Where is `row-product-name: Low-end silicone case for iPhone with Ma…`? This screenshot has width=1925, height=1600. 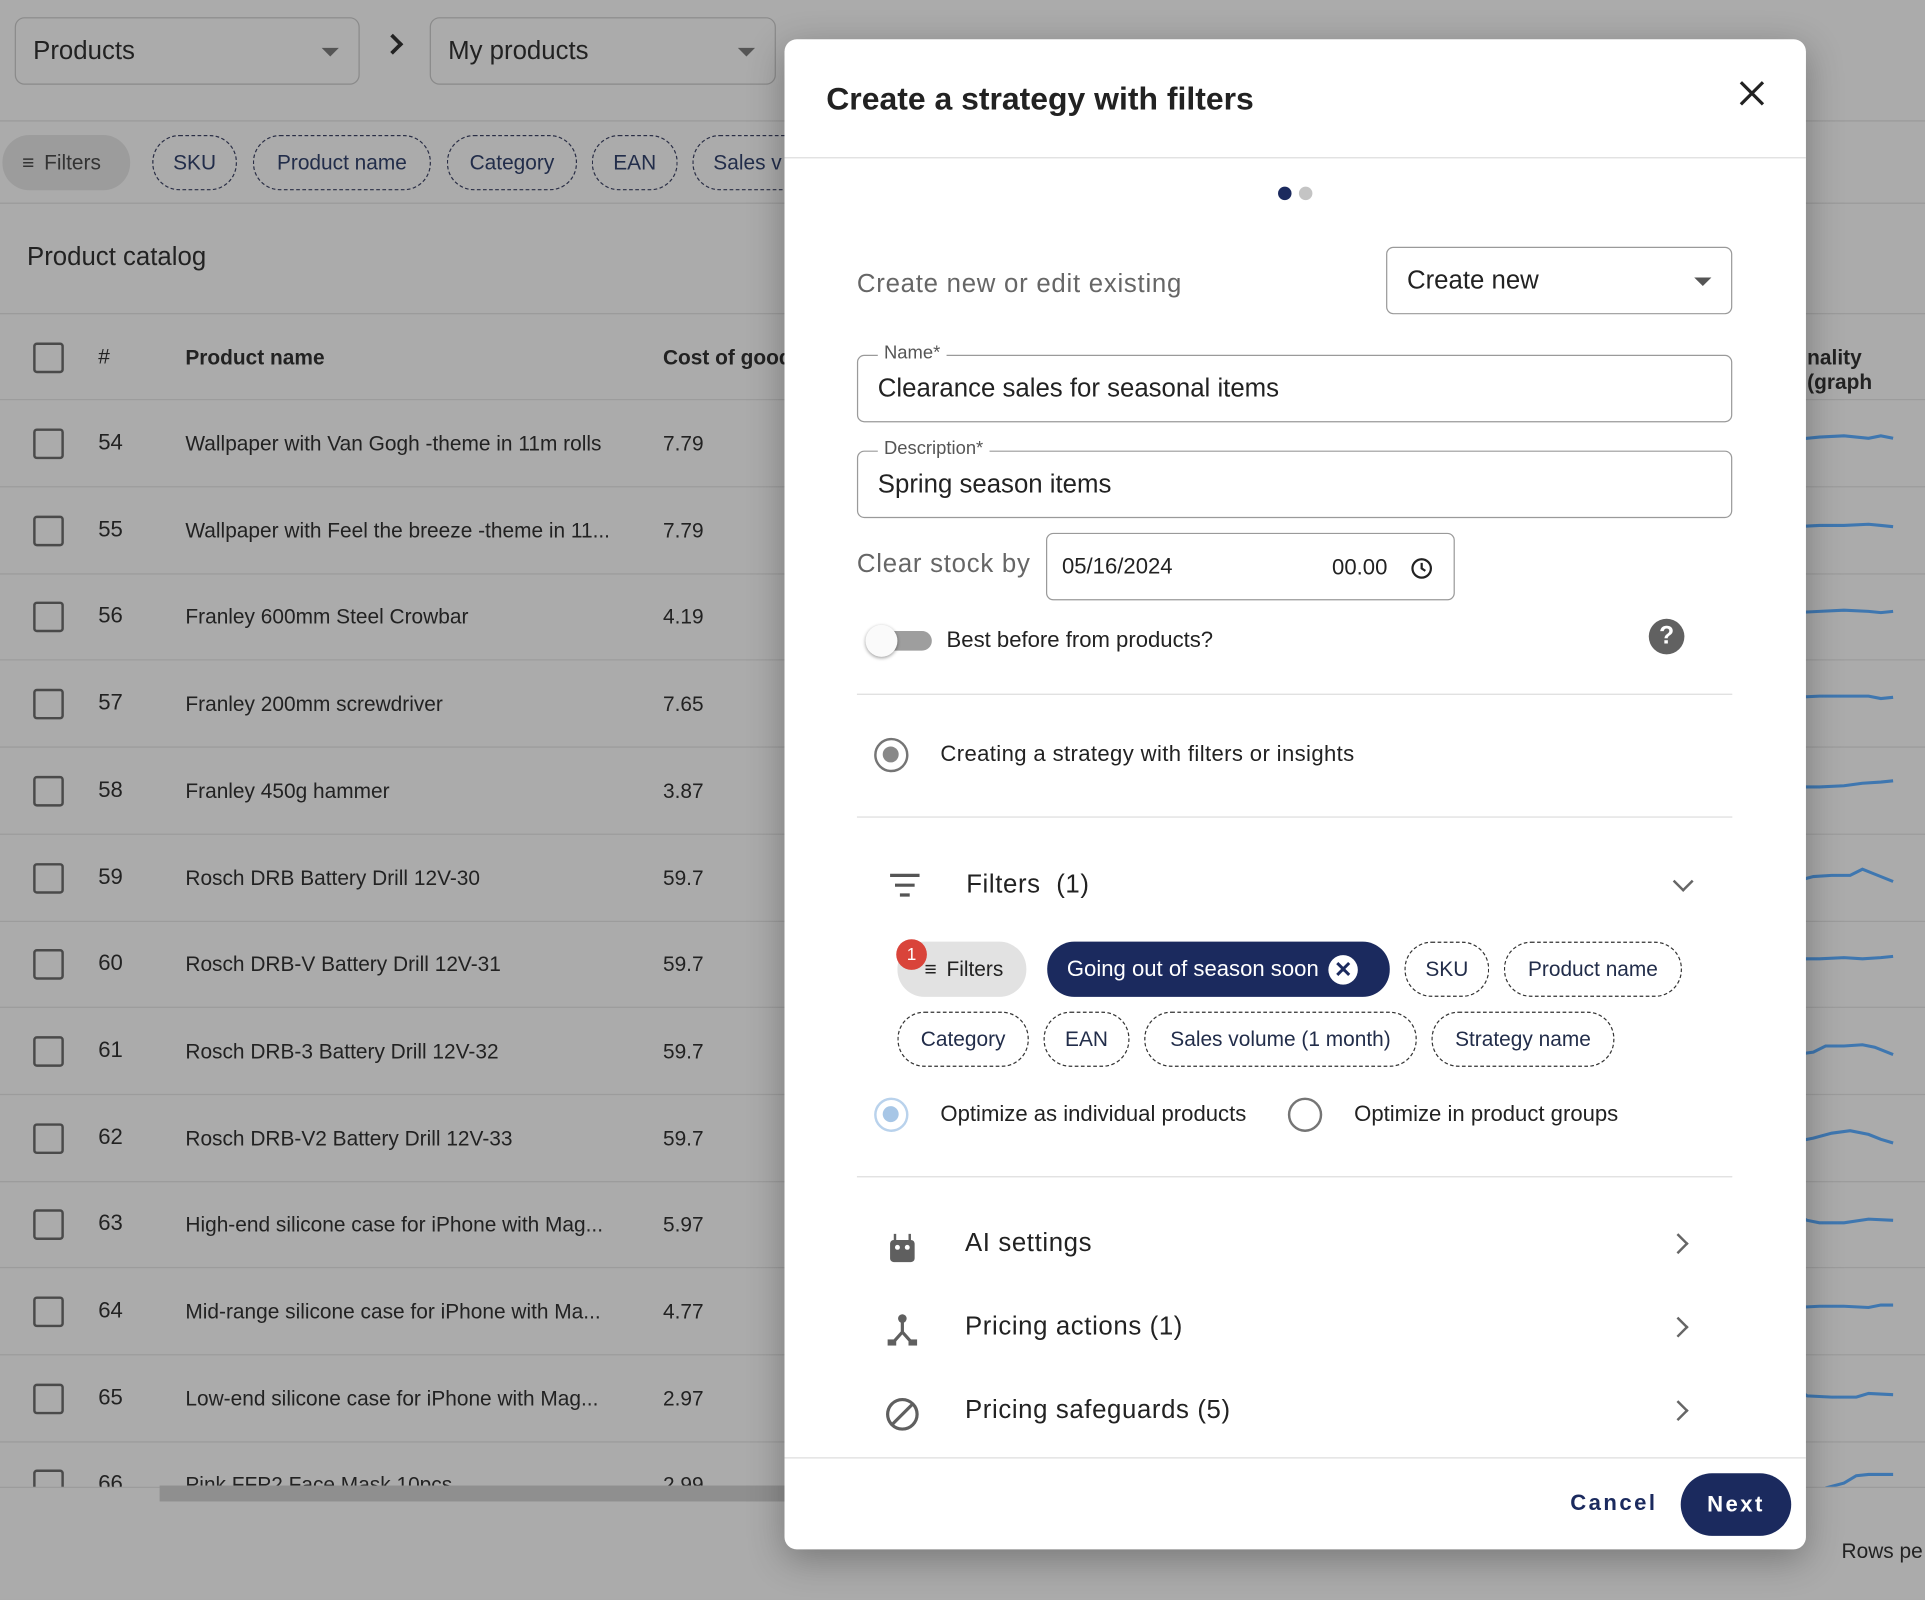 row-product-name: Low-end silicone case for iPhone with Ma… is located at coordinates (392, 1398).